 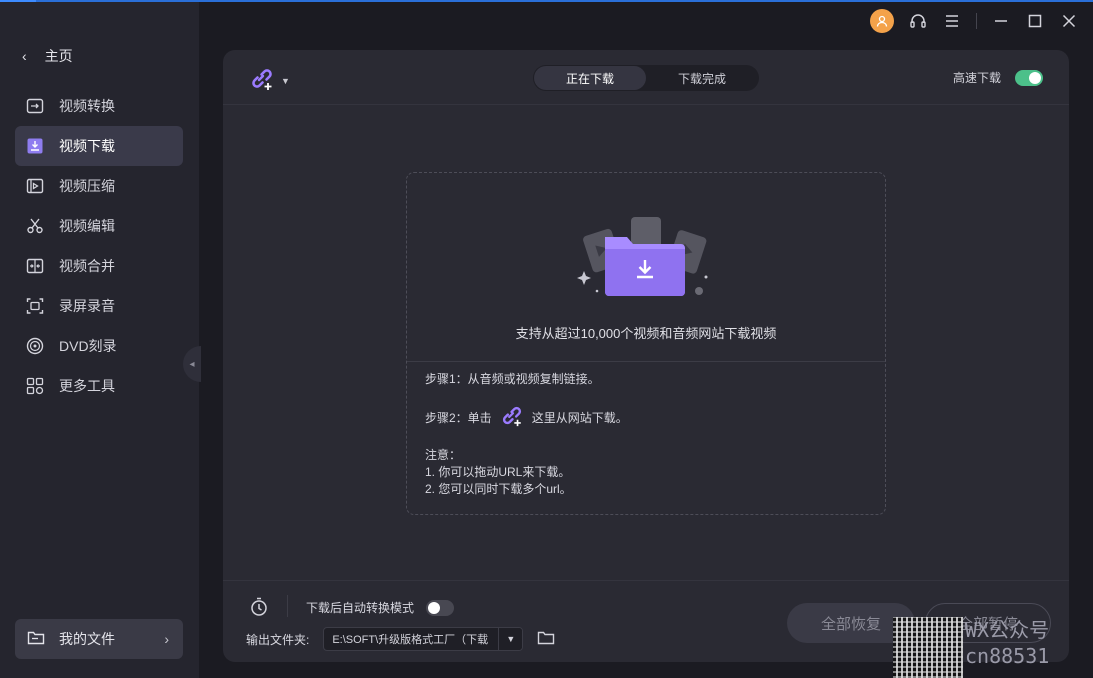 What do you see at coordinates (1007, 656) in the screenshot?
I see `watermark-line-2: cn88531` at bounding box center [1007, 656].